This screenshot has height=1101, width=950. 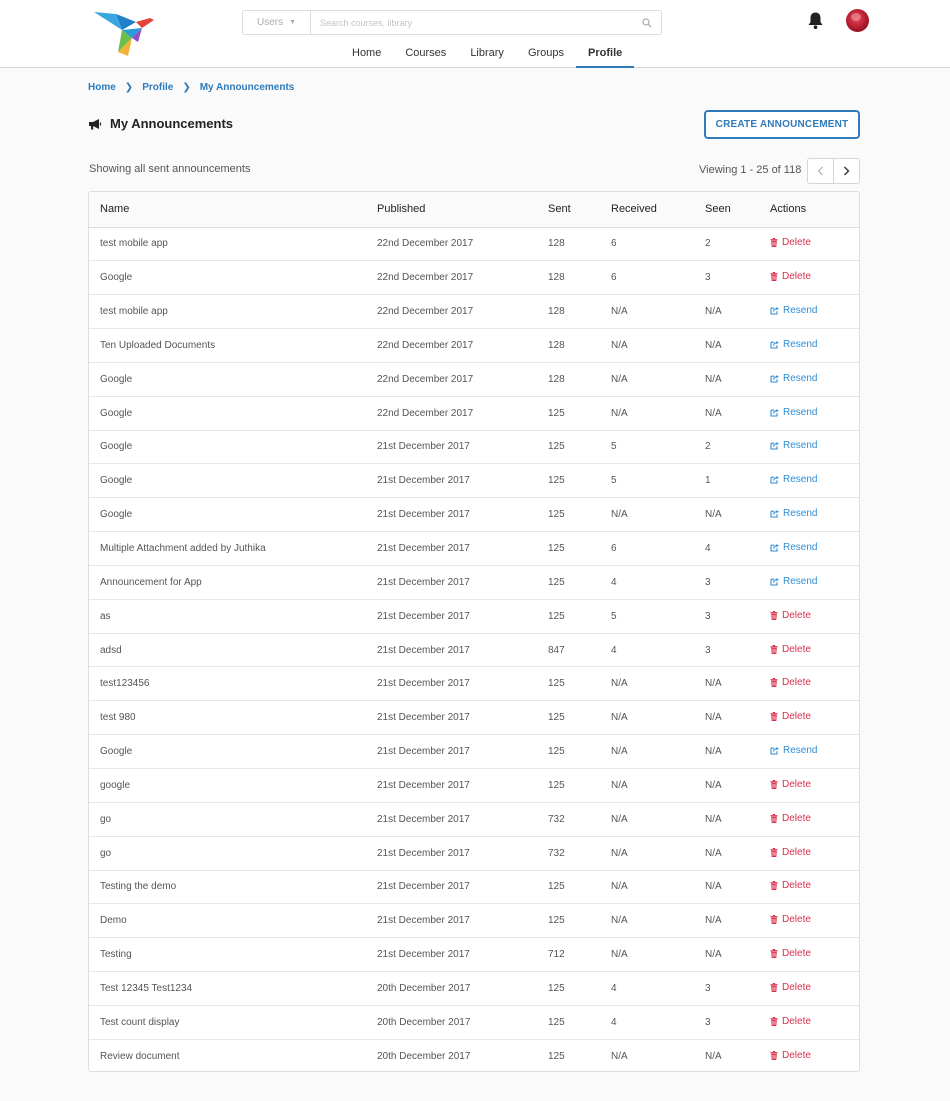 What do you see at coordinates (472, 22) in the screenshot?
I see `search-input` at bounding box center [472, 22].